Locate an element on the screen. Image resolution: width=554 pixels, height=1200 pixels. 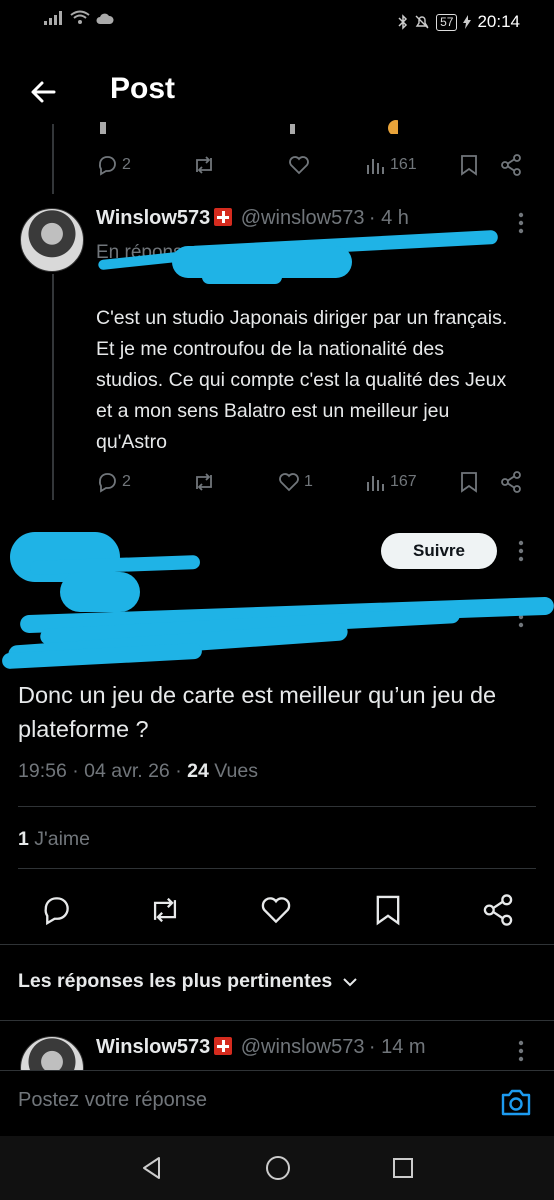
post-time: · 14 m is located at coordinates (397, 1047).